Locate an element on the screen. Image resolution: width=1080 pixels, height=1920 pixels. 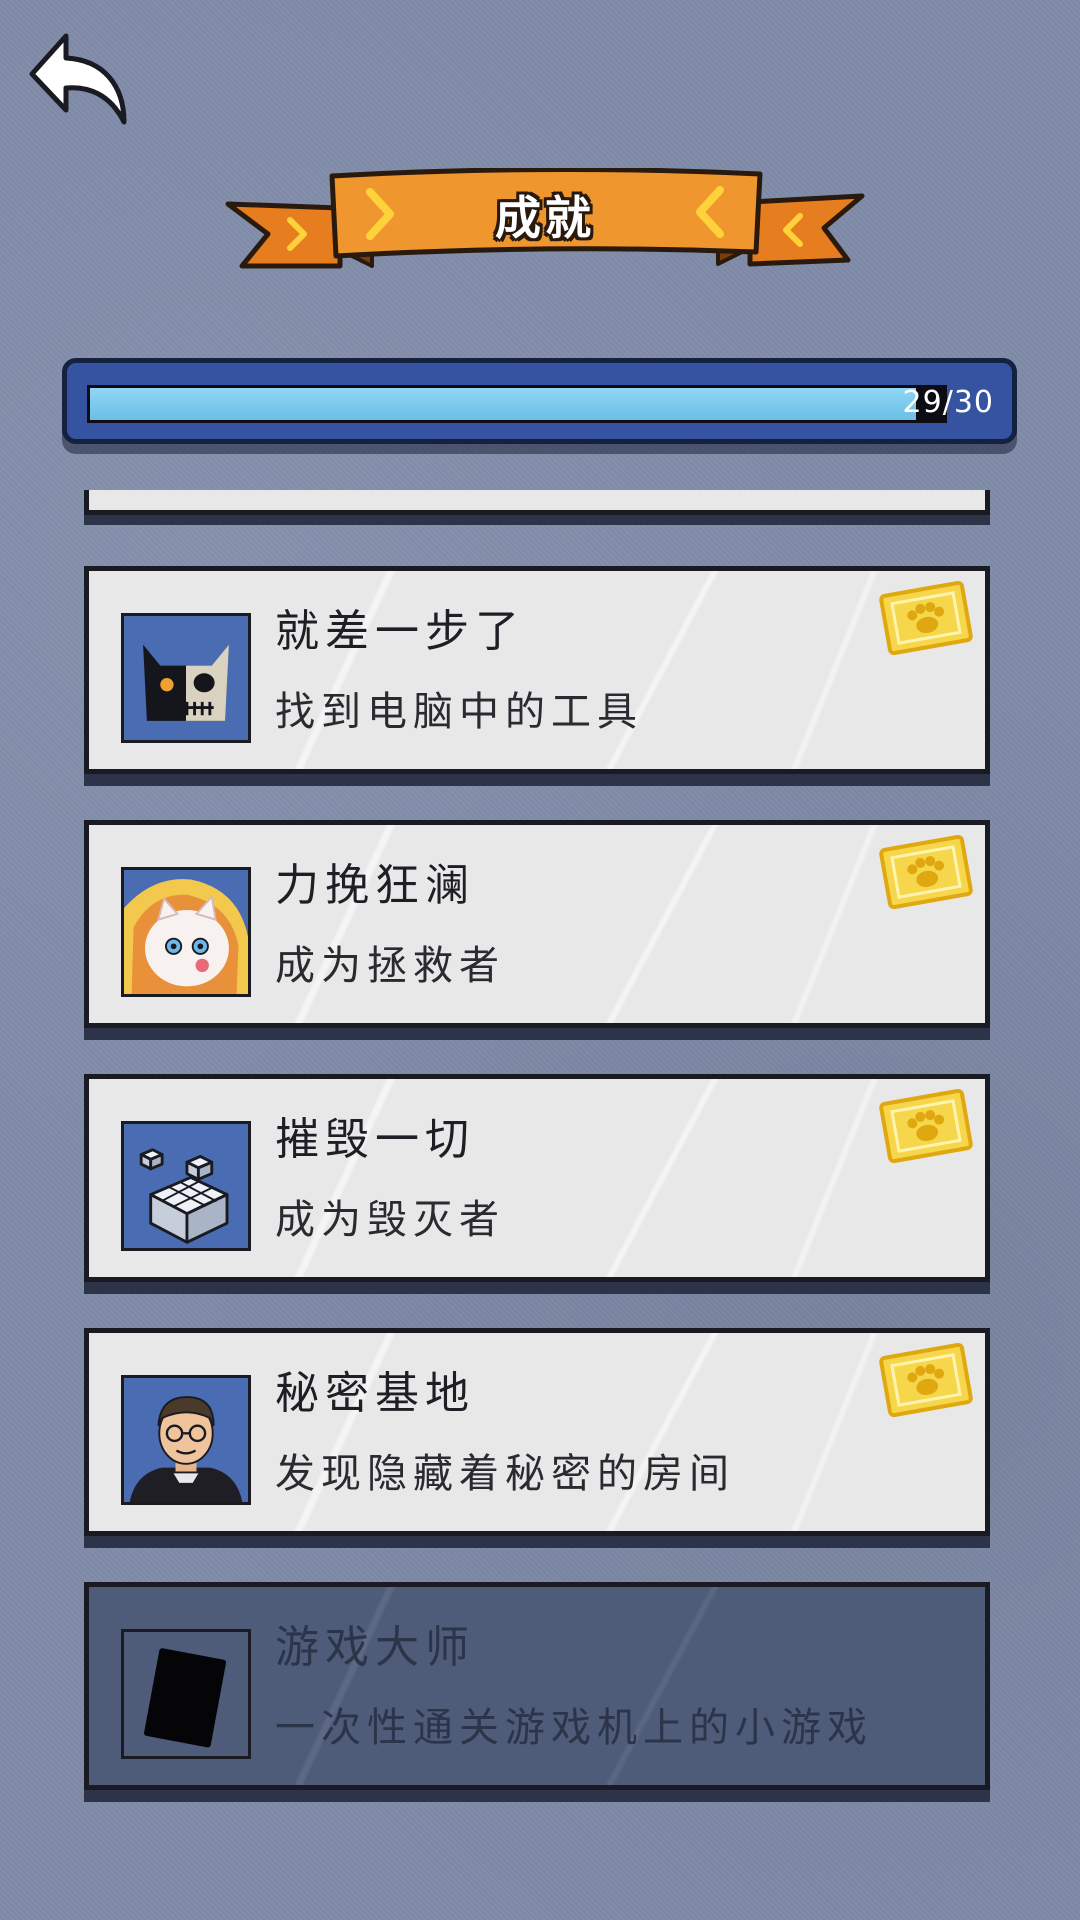
achievement-item: 力挽狂澜 成为拯救者 is located at coordinates (537, 924).